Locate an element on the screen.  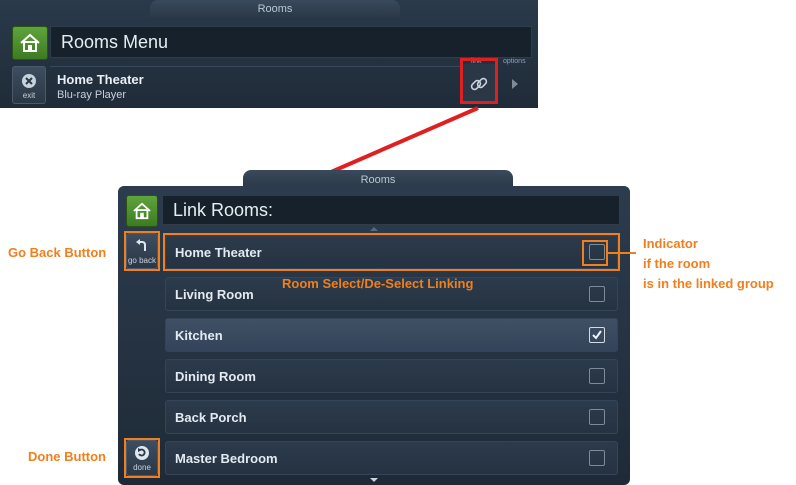
exit-button: exit is located at coordinates (29, 85).